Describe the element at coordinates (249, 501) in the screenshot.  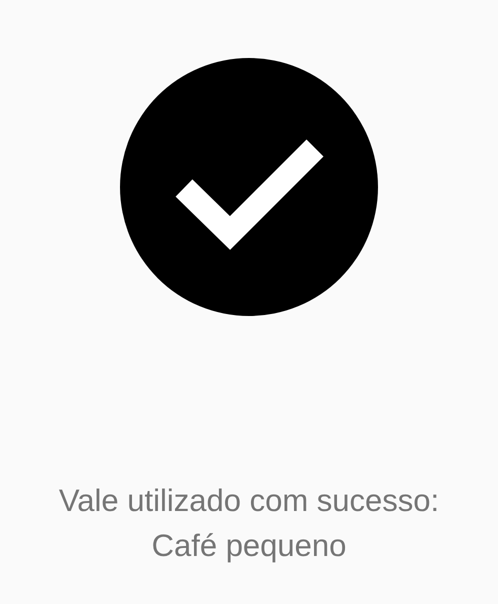
I see `success-message: Vale utilizado com sucesso:` at that location.